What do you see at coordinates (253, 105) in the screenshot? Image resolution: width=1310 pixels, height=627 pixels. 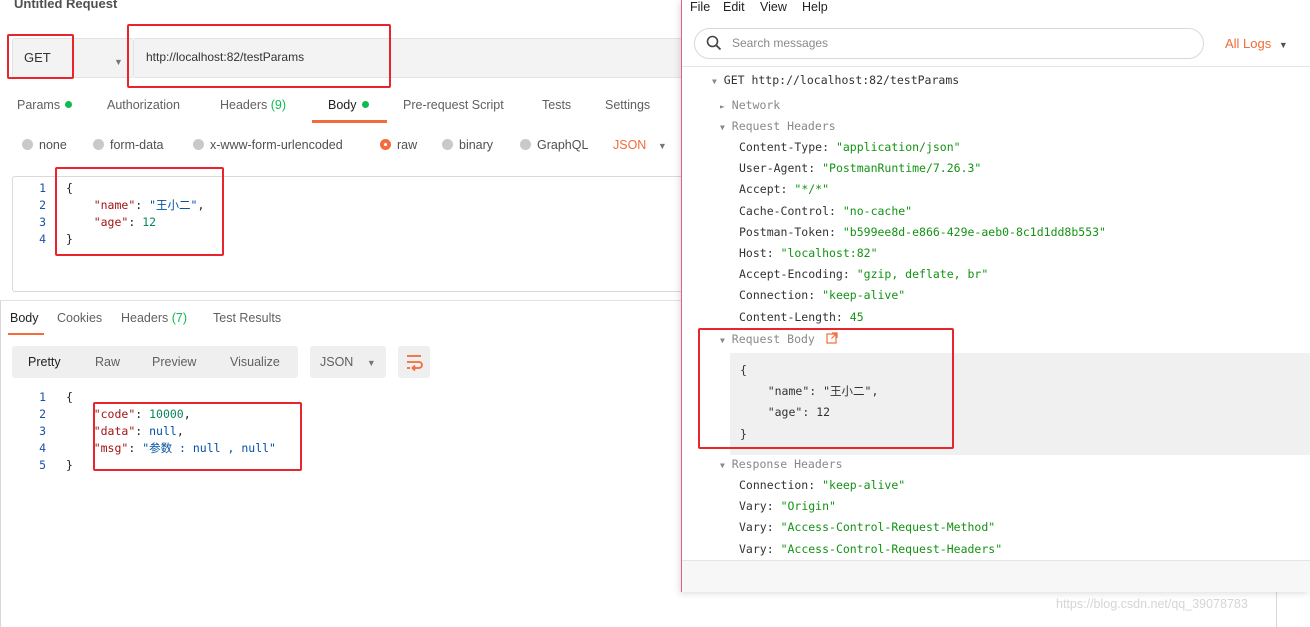 I see `tab-headers: Headers (9)` at bounding box center [253, 105].